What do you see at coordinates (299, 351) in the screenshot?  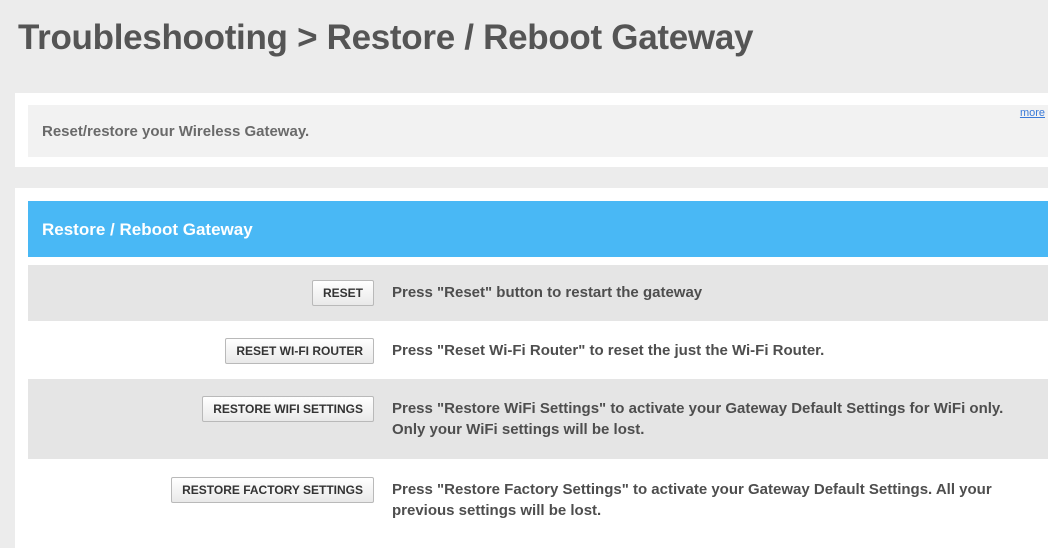 I see `reset-wifi-router-button: RESET WI-FI ROUTER` at bounding box center [299, 351].